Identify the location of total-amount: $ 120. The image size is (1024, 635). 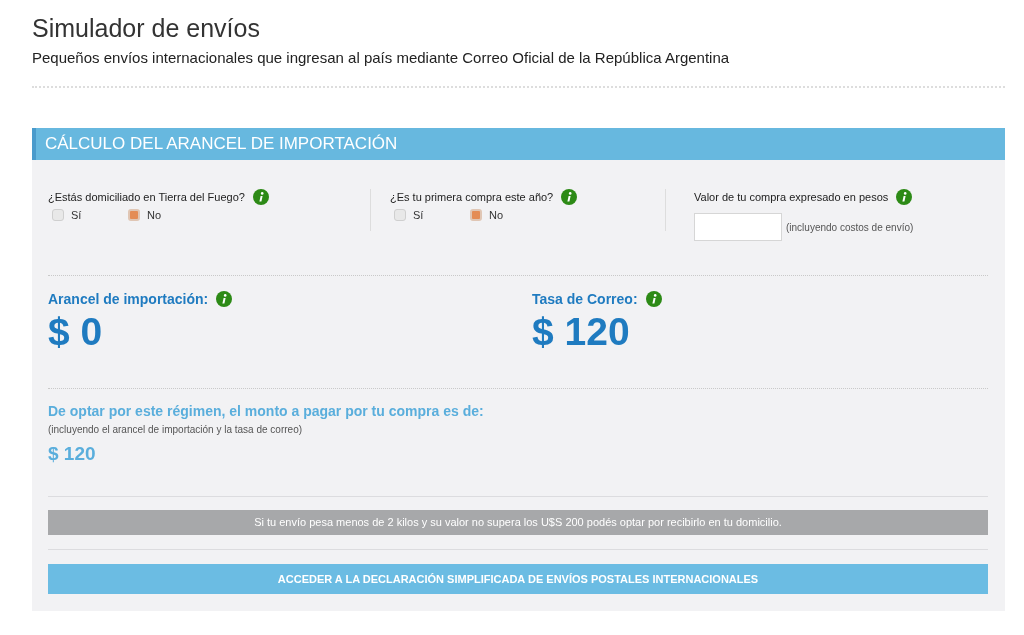
(72, 454).